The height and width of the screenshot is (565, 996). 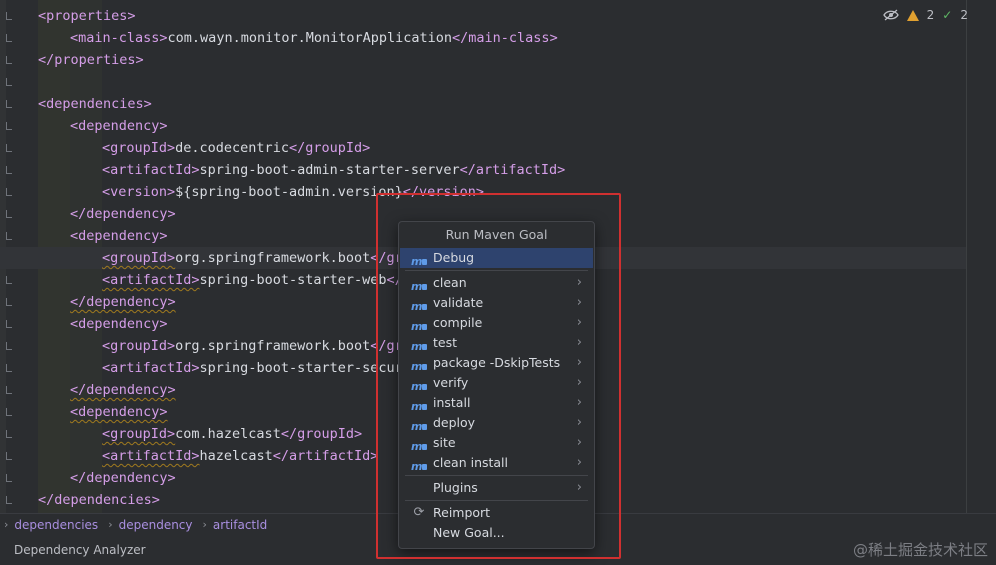 What do you see at coordinates (99, 500) in the screenshot?
I see `xml-tag: </dependencies>` at bounding box center [99, 500].